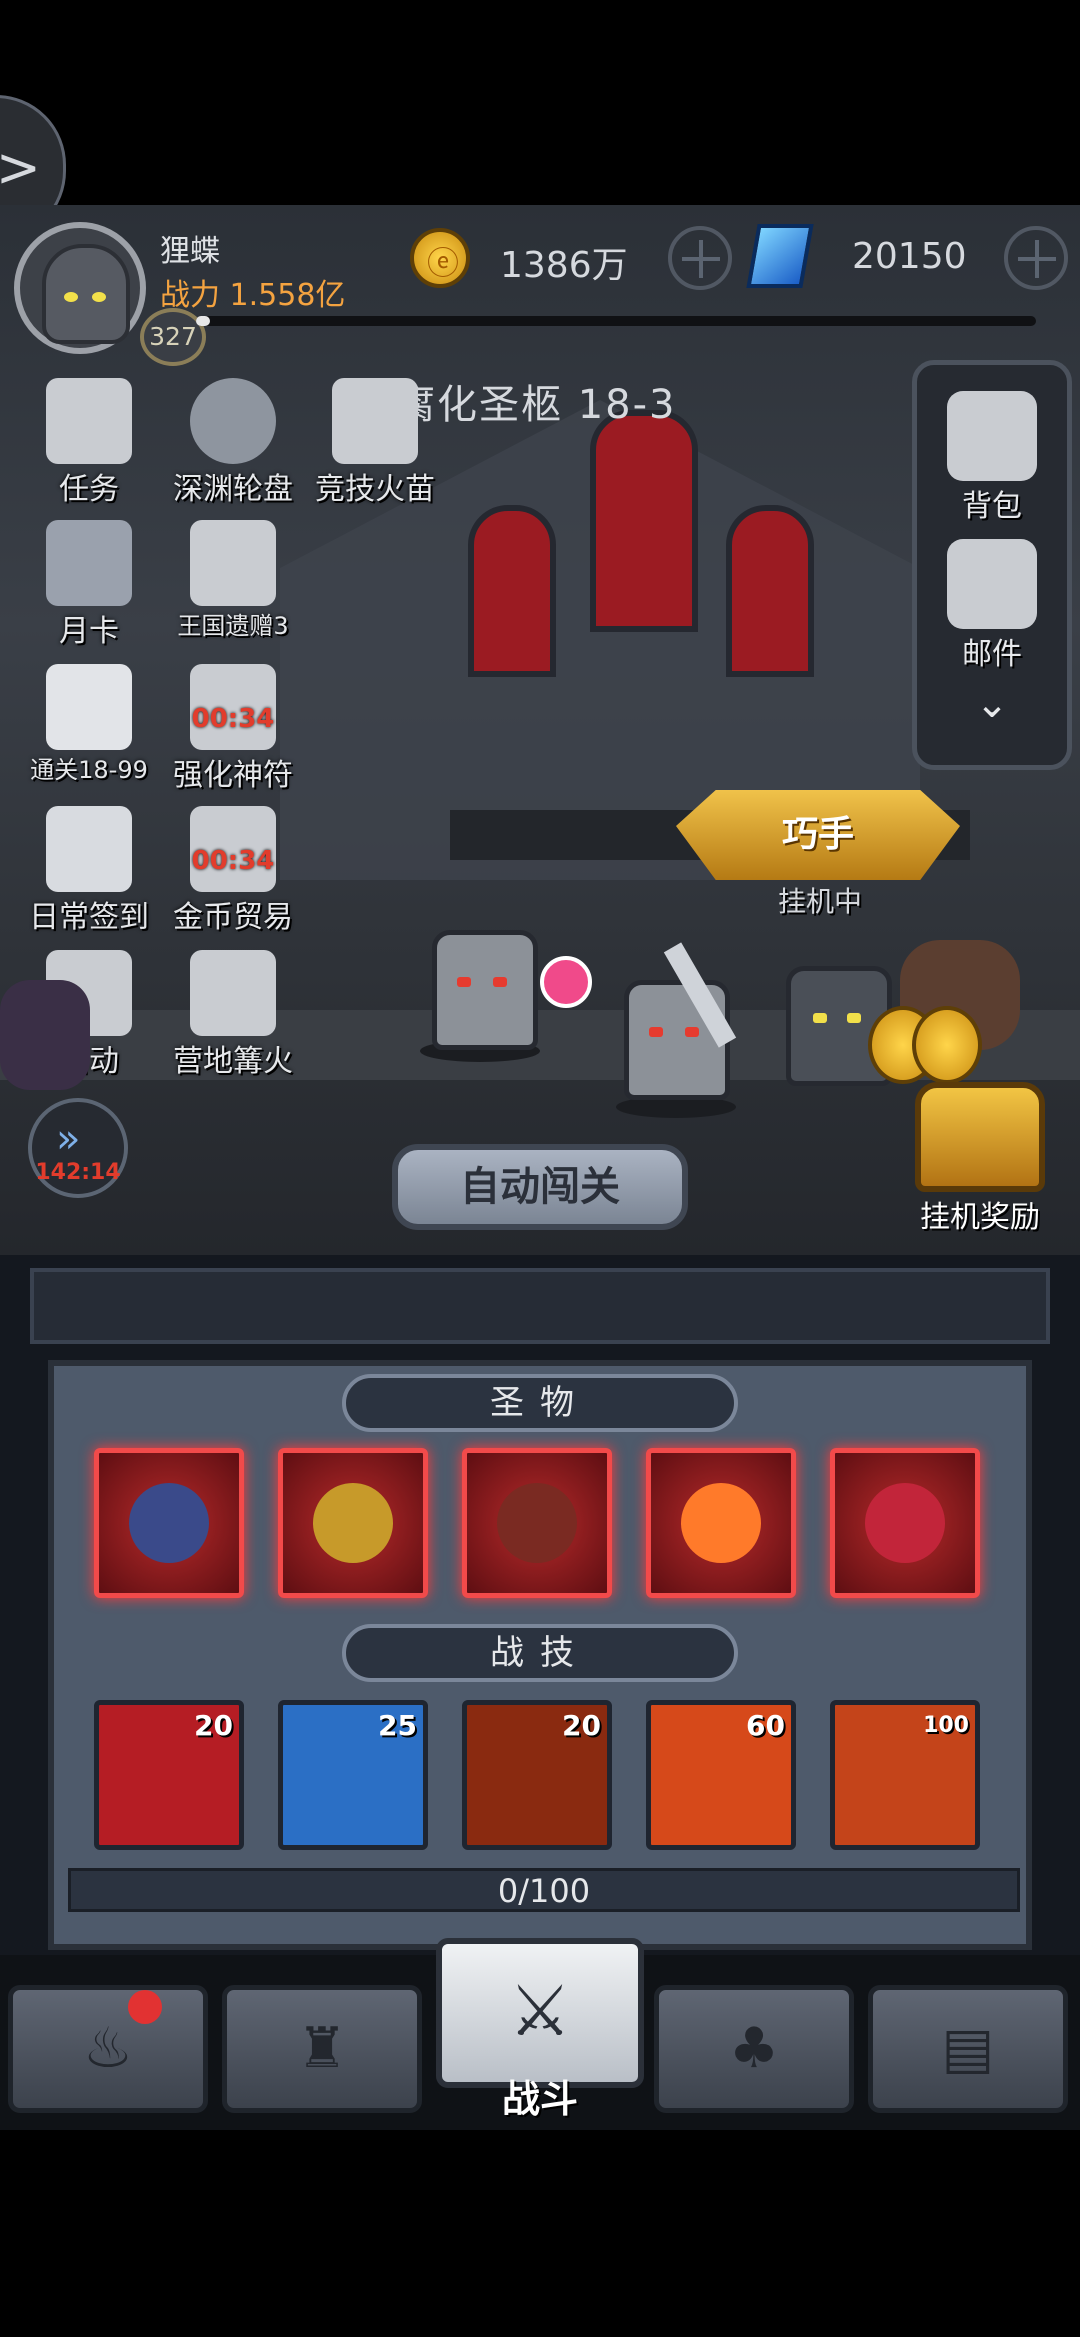 This screenshot has width=1080, height=2337. I want to click on pine-trees-icon: ♣, so click(754, 2048).